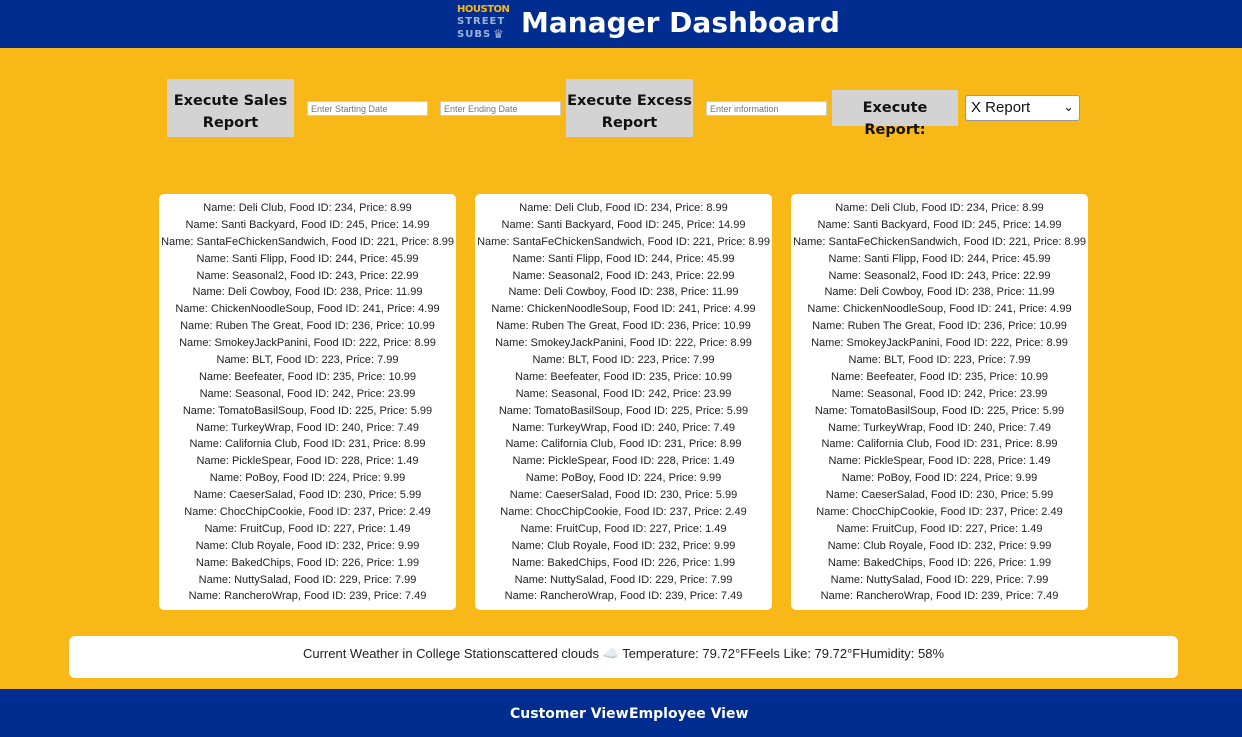 The image size is (1242, 737). I want to click on execute-sales-report-button: Execute Sales Report, so click(230, 108).